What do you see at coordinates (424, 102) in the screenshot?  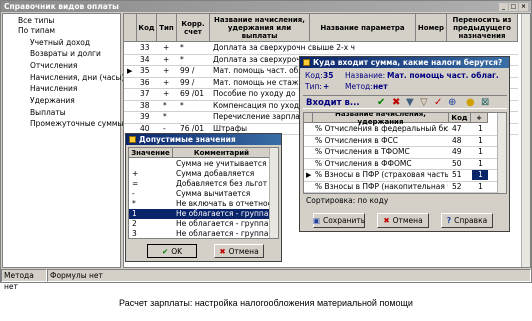 I see `filter-clear-icon: ▽` at bounding box center [424, 102].